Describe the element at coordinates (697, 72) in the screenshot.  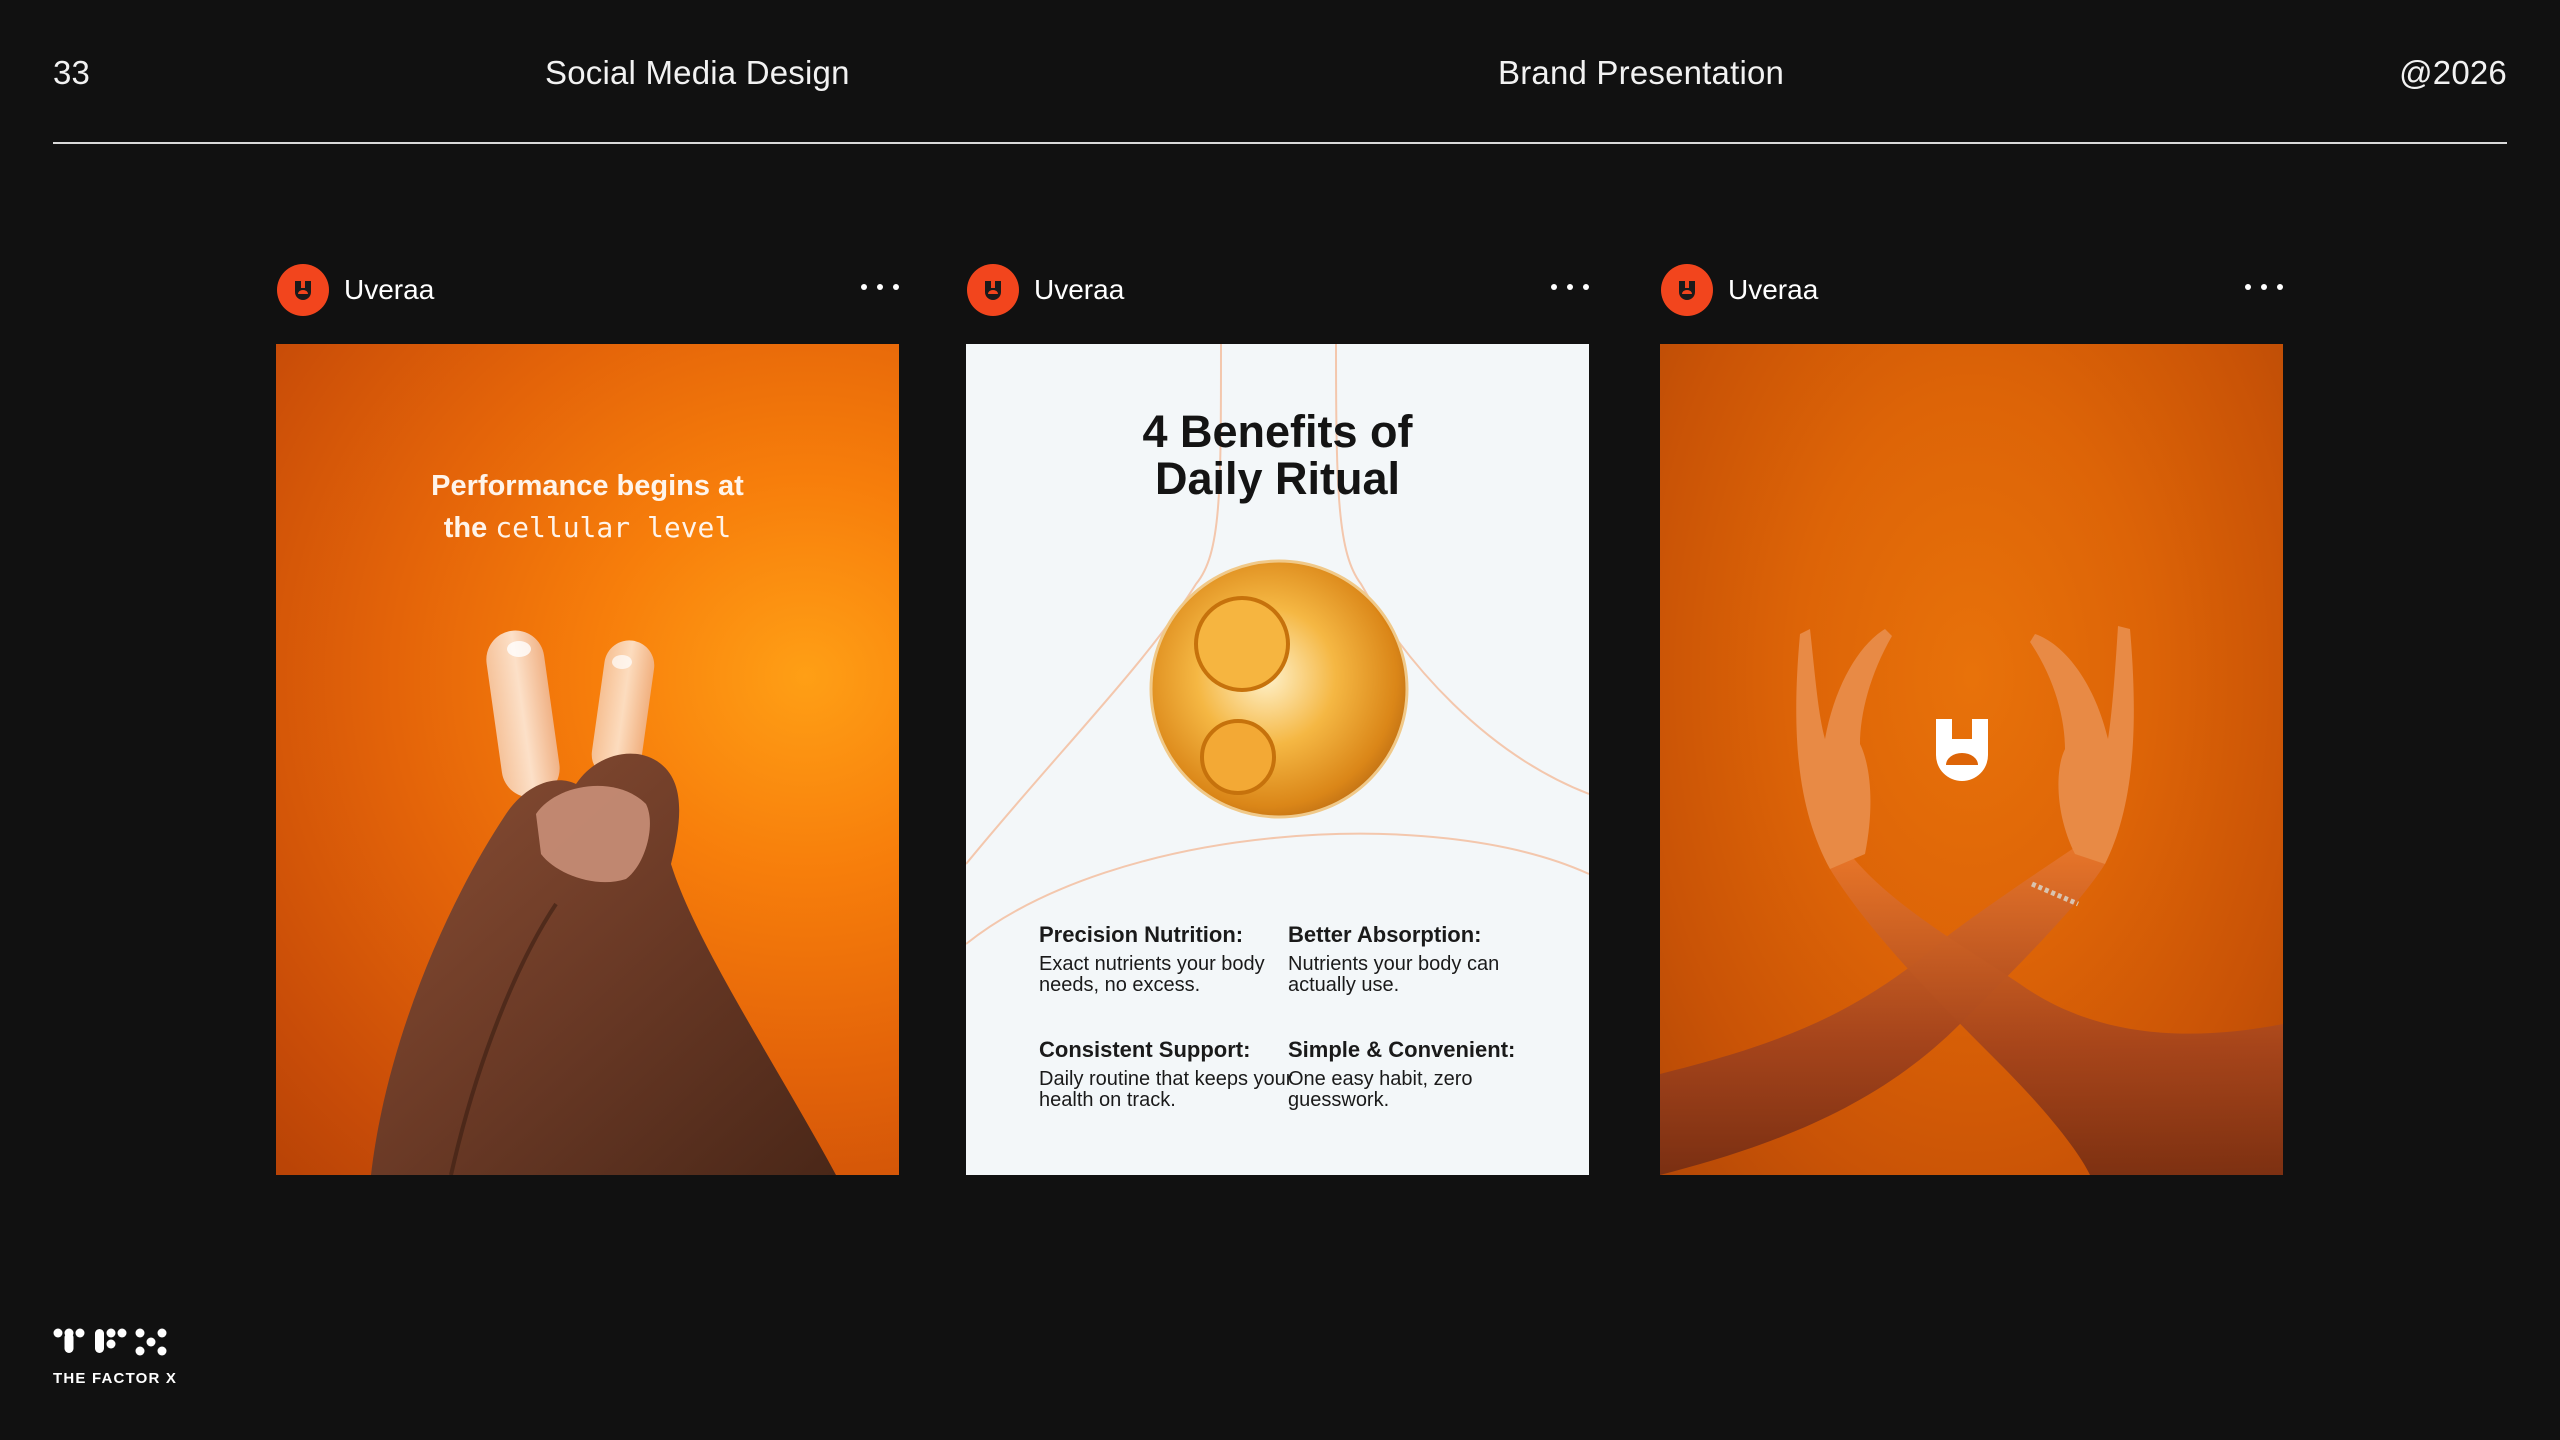
I see `section-title: Social Media Design` at that location.